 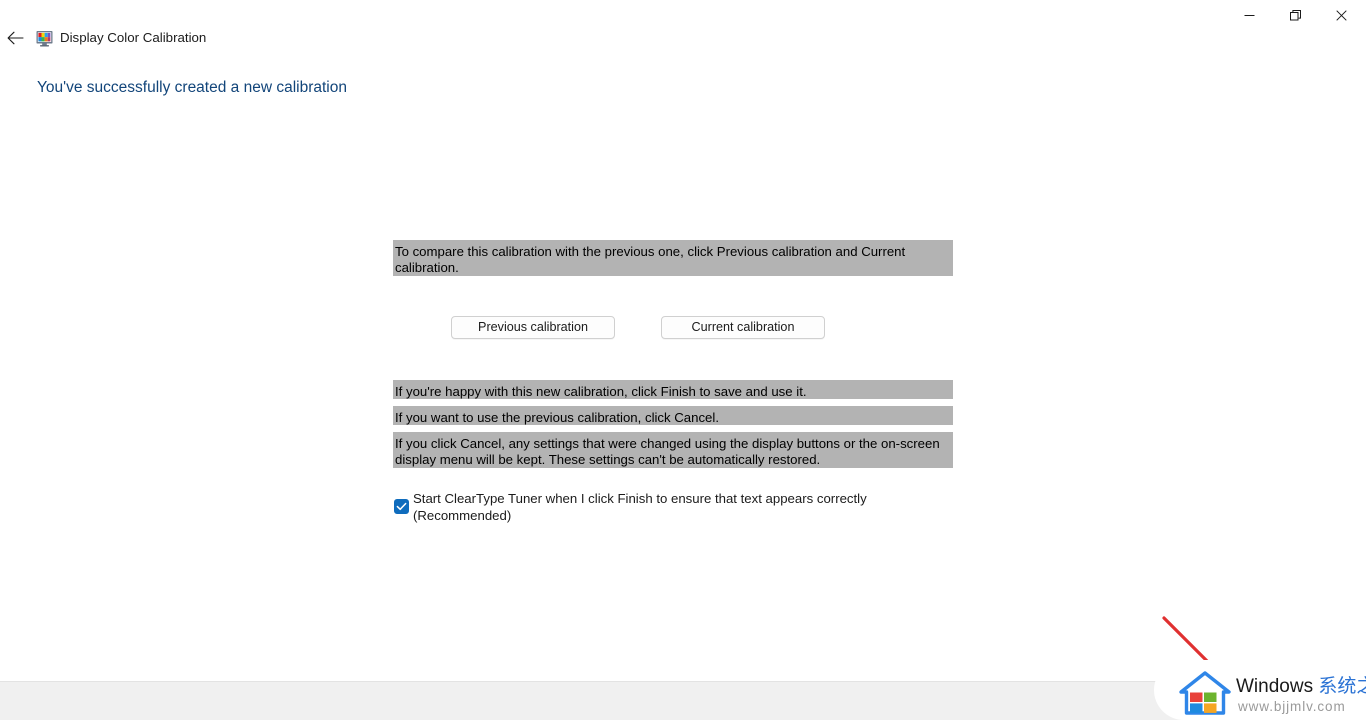 I want to click on site-watermark: Windows 系统之家 www.bjjmlv.com, so click(x=1260, y=690).